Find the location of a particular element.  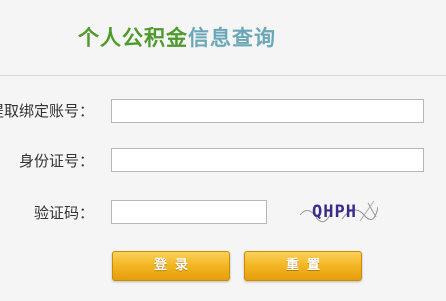

captcha-text: QHPH is located at coordinates (334, 212).